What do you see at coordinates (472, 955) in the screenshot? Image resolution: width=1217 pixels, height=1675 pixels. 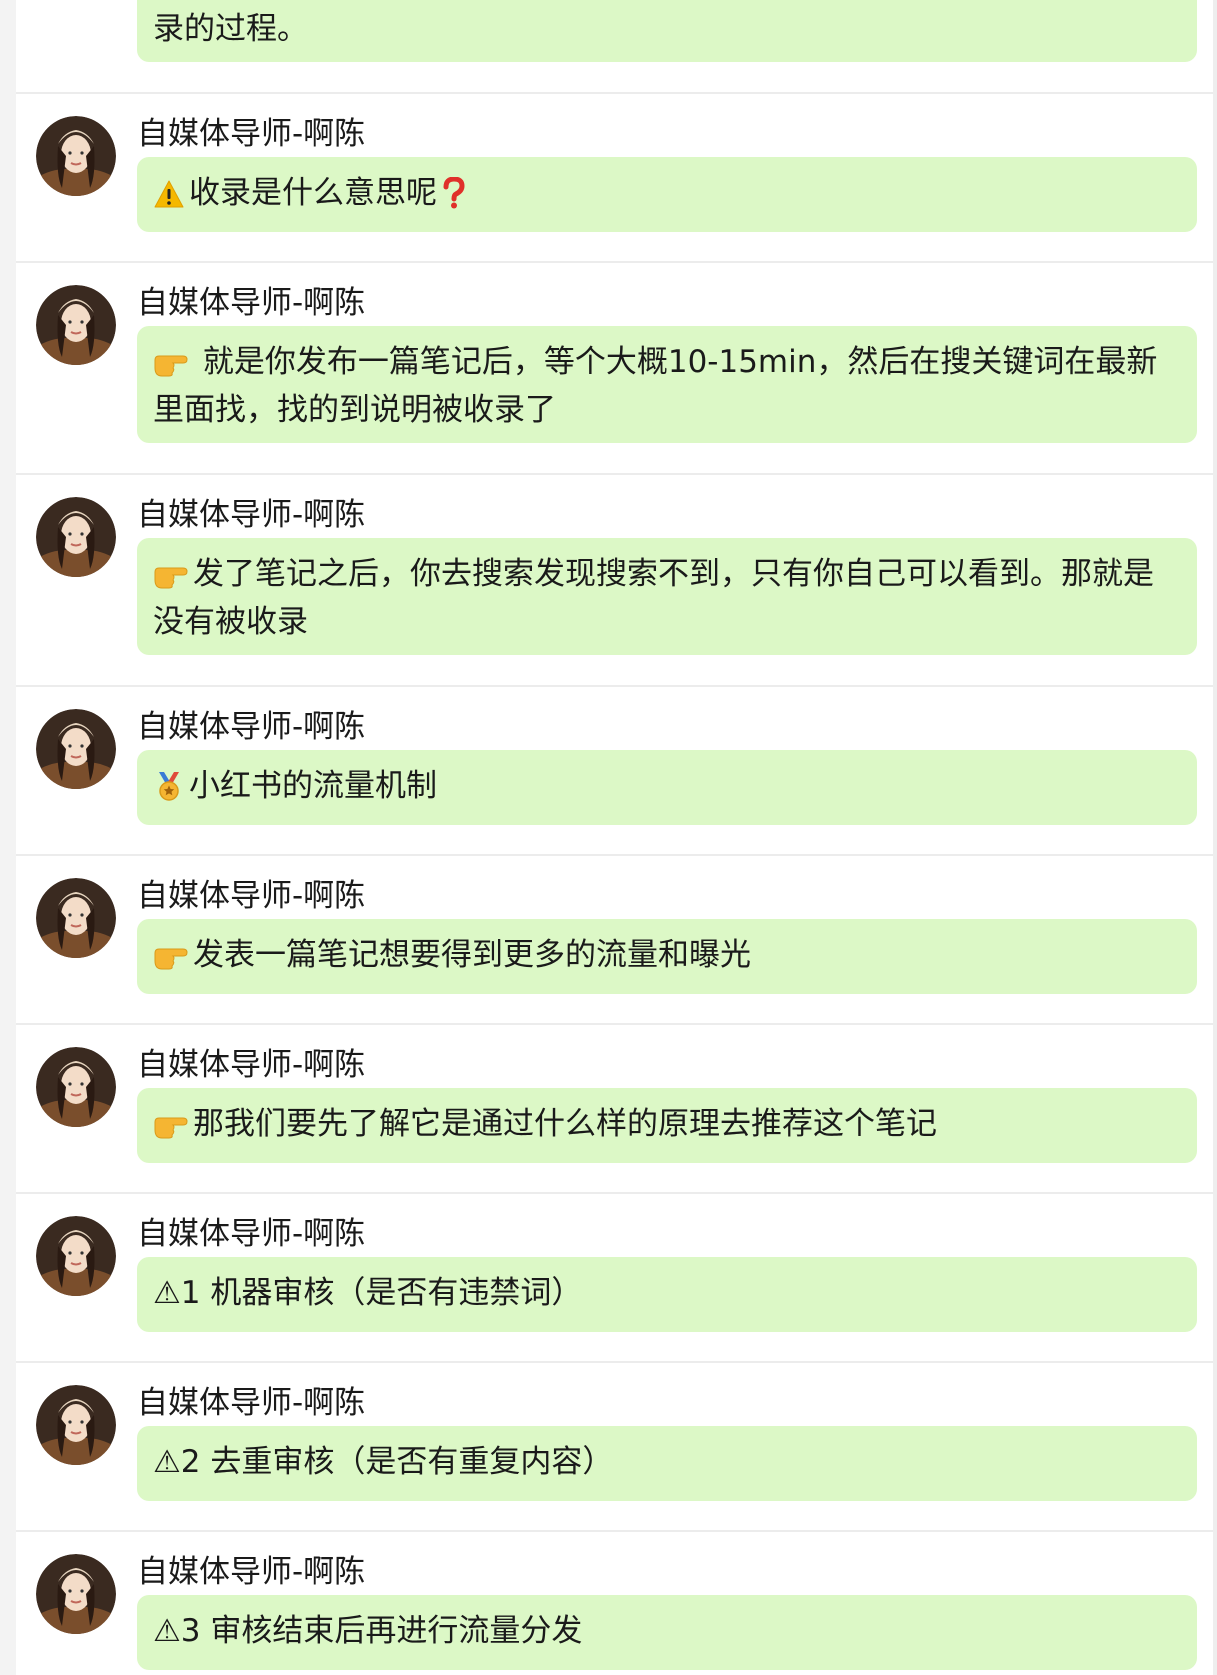 I see `message-text: 发表一篇笔记想要得到更多的流量和曝光` at bounding box center [472, 955].